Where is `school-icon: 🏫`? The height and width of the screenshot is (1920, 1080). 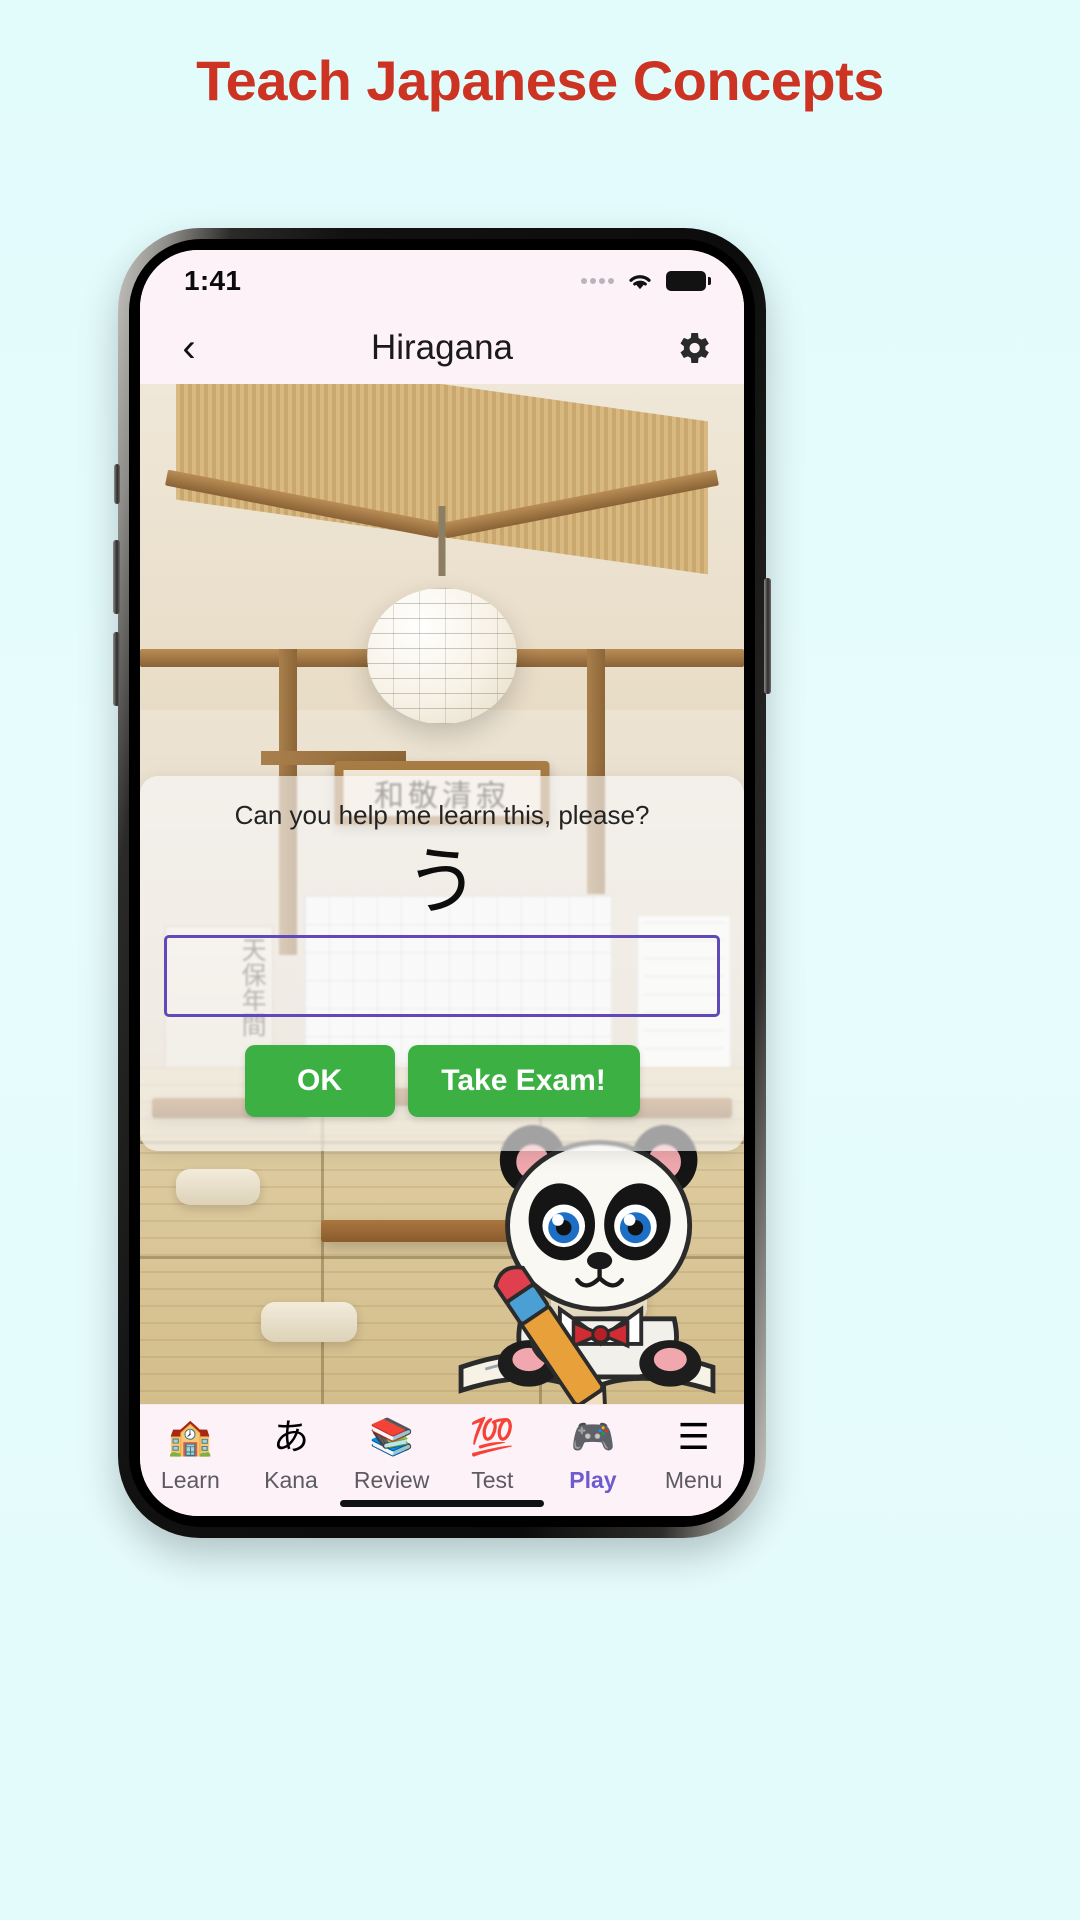 school-icon: 🏫 is located at coordinates (190, 1437).